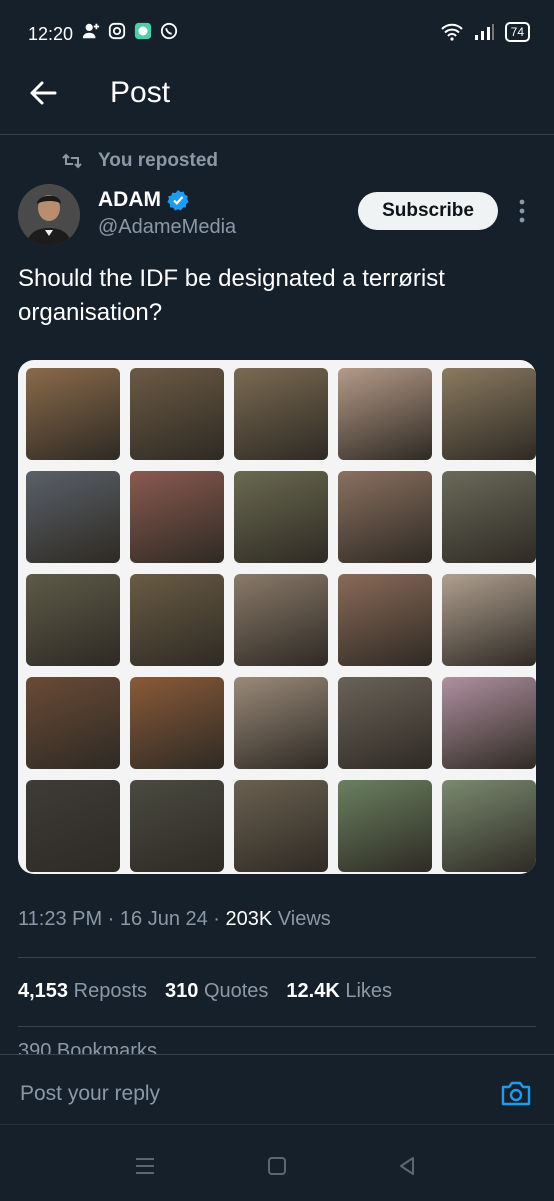 This screenshot has height=1201, width=554. Describe the element at coordinates (240, 1094) in the screenshot. I see `reply-input` at that location.